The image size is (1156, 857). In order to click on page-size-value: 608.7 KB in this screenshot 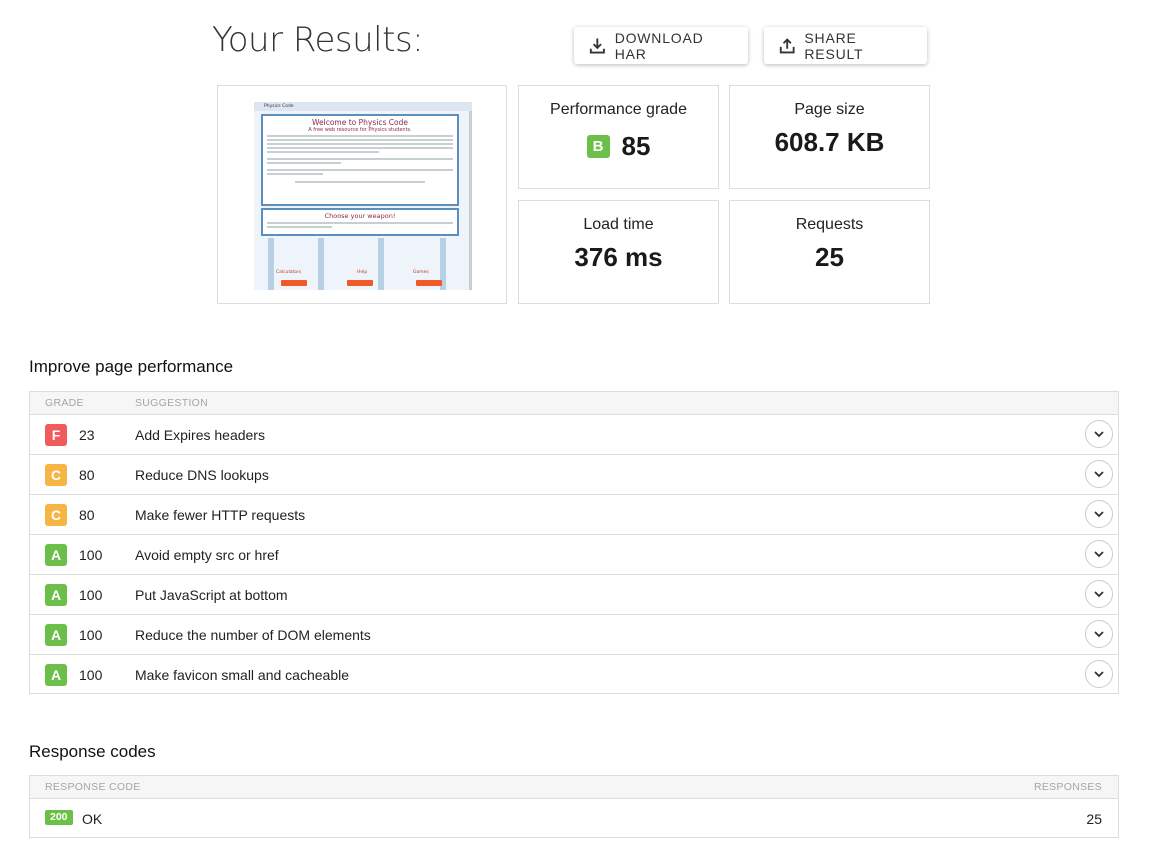, I will do `click(829, 142)`.